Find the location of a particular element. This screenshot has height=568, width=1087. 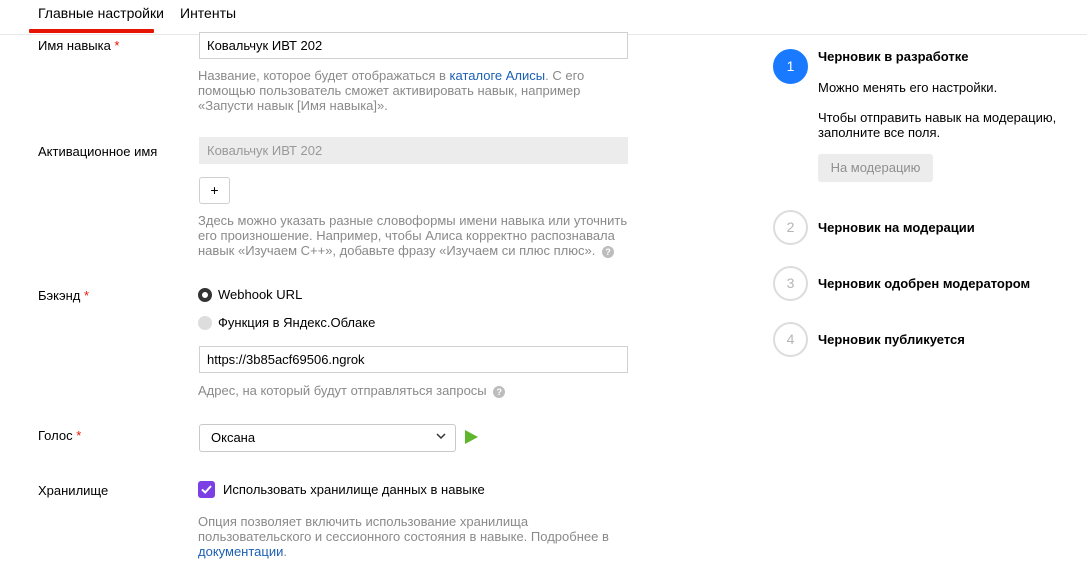

send-to-moderation-button: На модерацию is located at coordinates (875, 168).